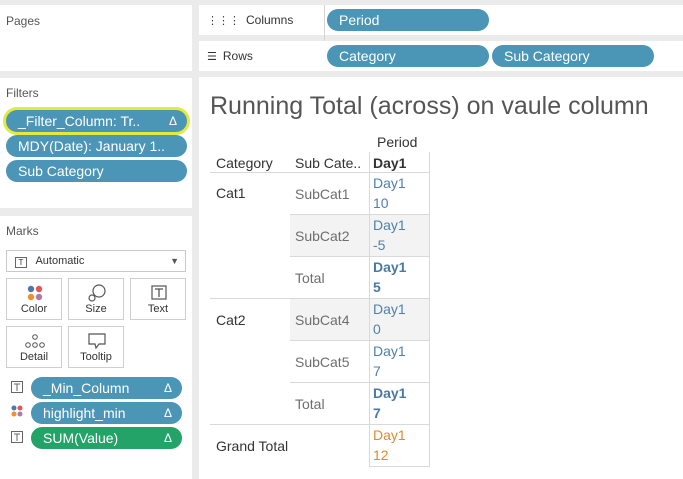  Describe the element at coordinates (23, 21) in the screenshot. I see `pages-label: Pages` at that location.